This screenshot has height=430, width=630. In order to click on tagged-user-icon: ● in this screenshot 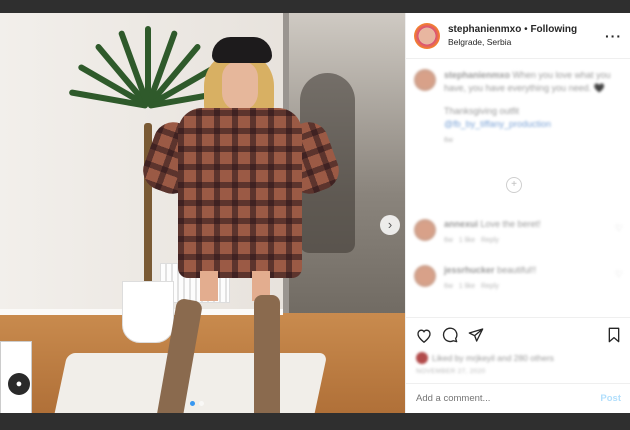, I will do `click(19, 384)`.